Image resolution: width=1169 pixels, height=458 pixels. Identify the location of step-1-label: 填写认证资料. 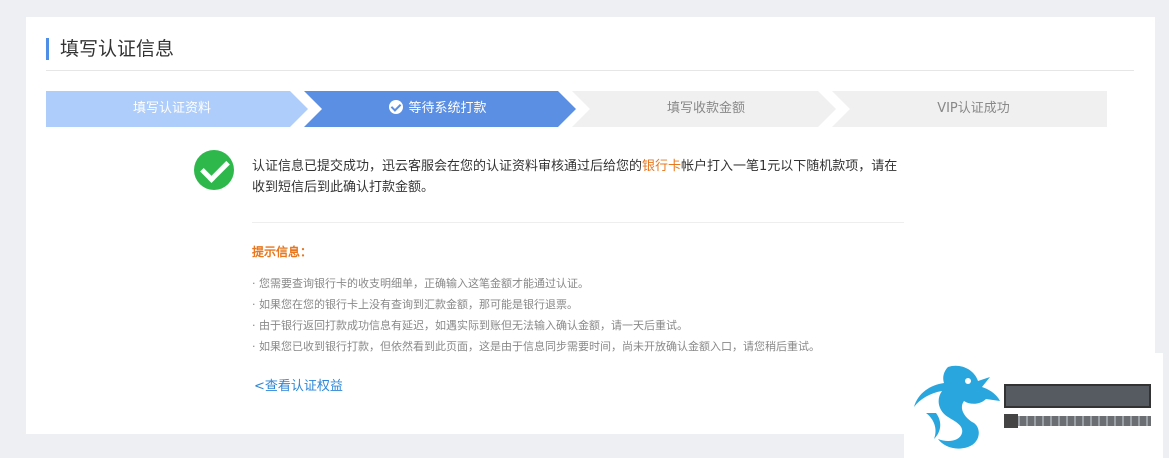
(171, 108).